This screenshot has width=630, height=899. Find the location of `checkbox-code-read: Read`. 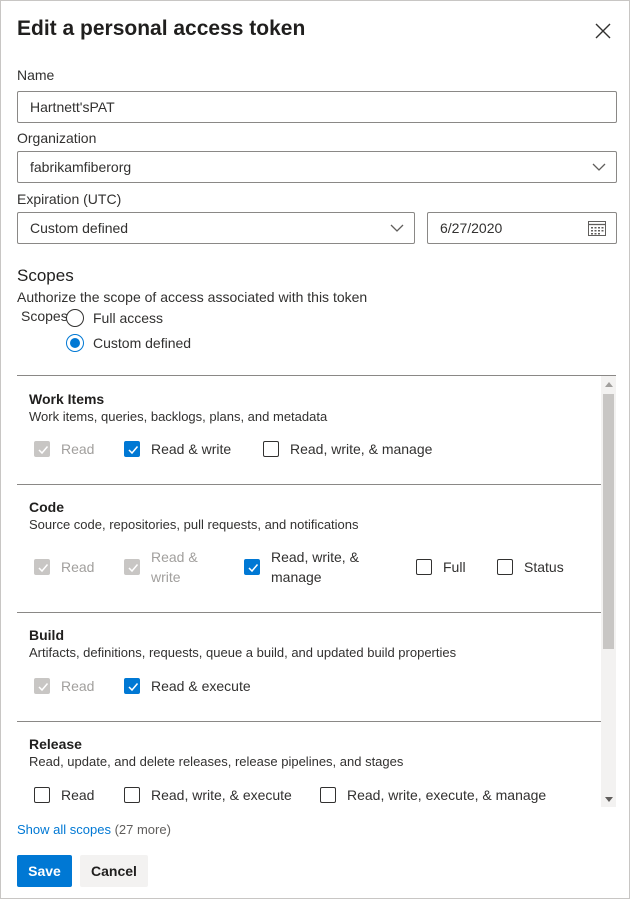

checkbox-code-read: Read is located at coordinates (64, 568).